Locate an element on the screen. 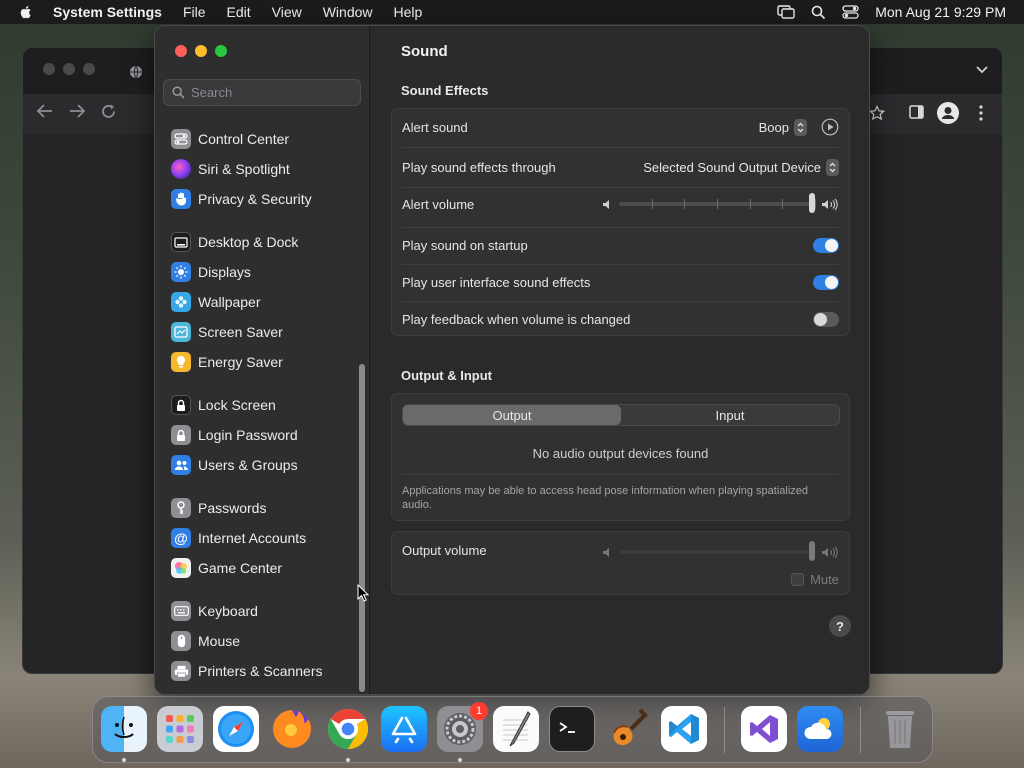 The width and height of the screenshot is (1024, 768). reload-icon is located at coordinates (108, 111).